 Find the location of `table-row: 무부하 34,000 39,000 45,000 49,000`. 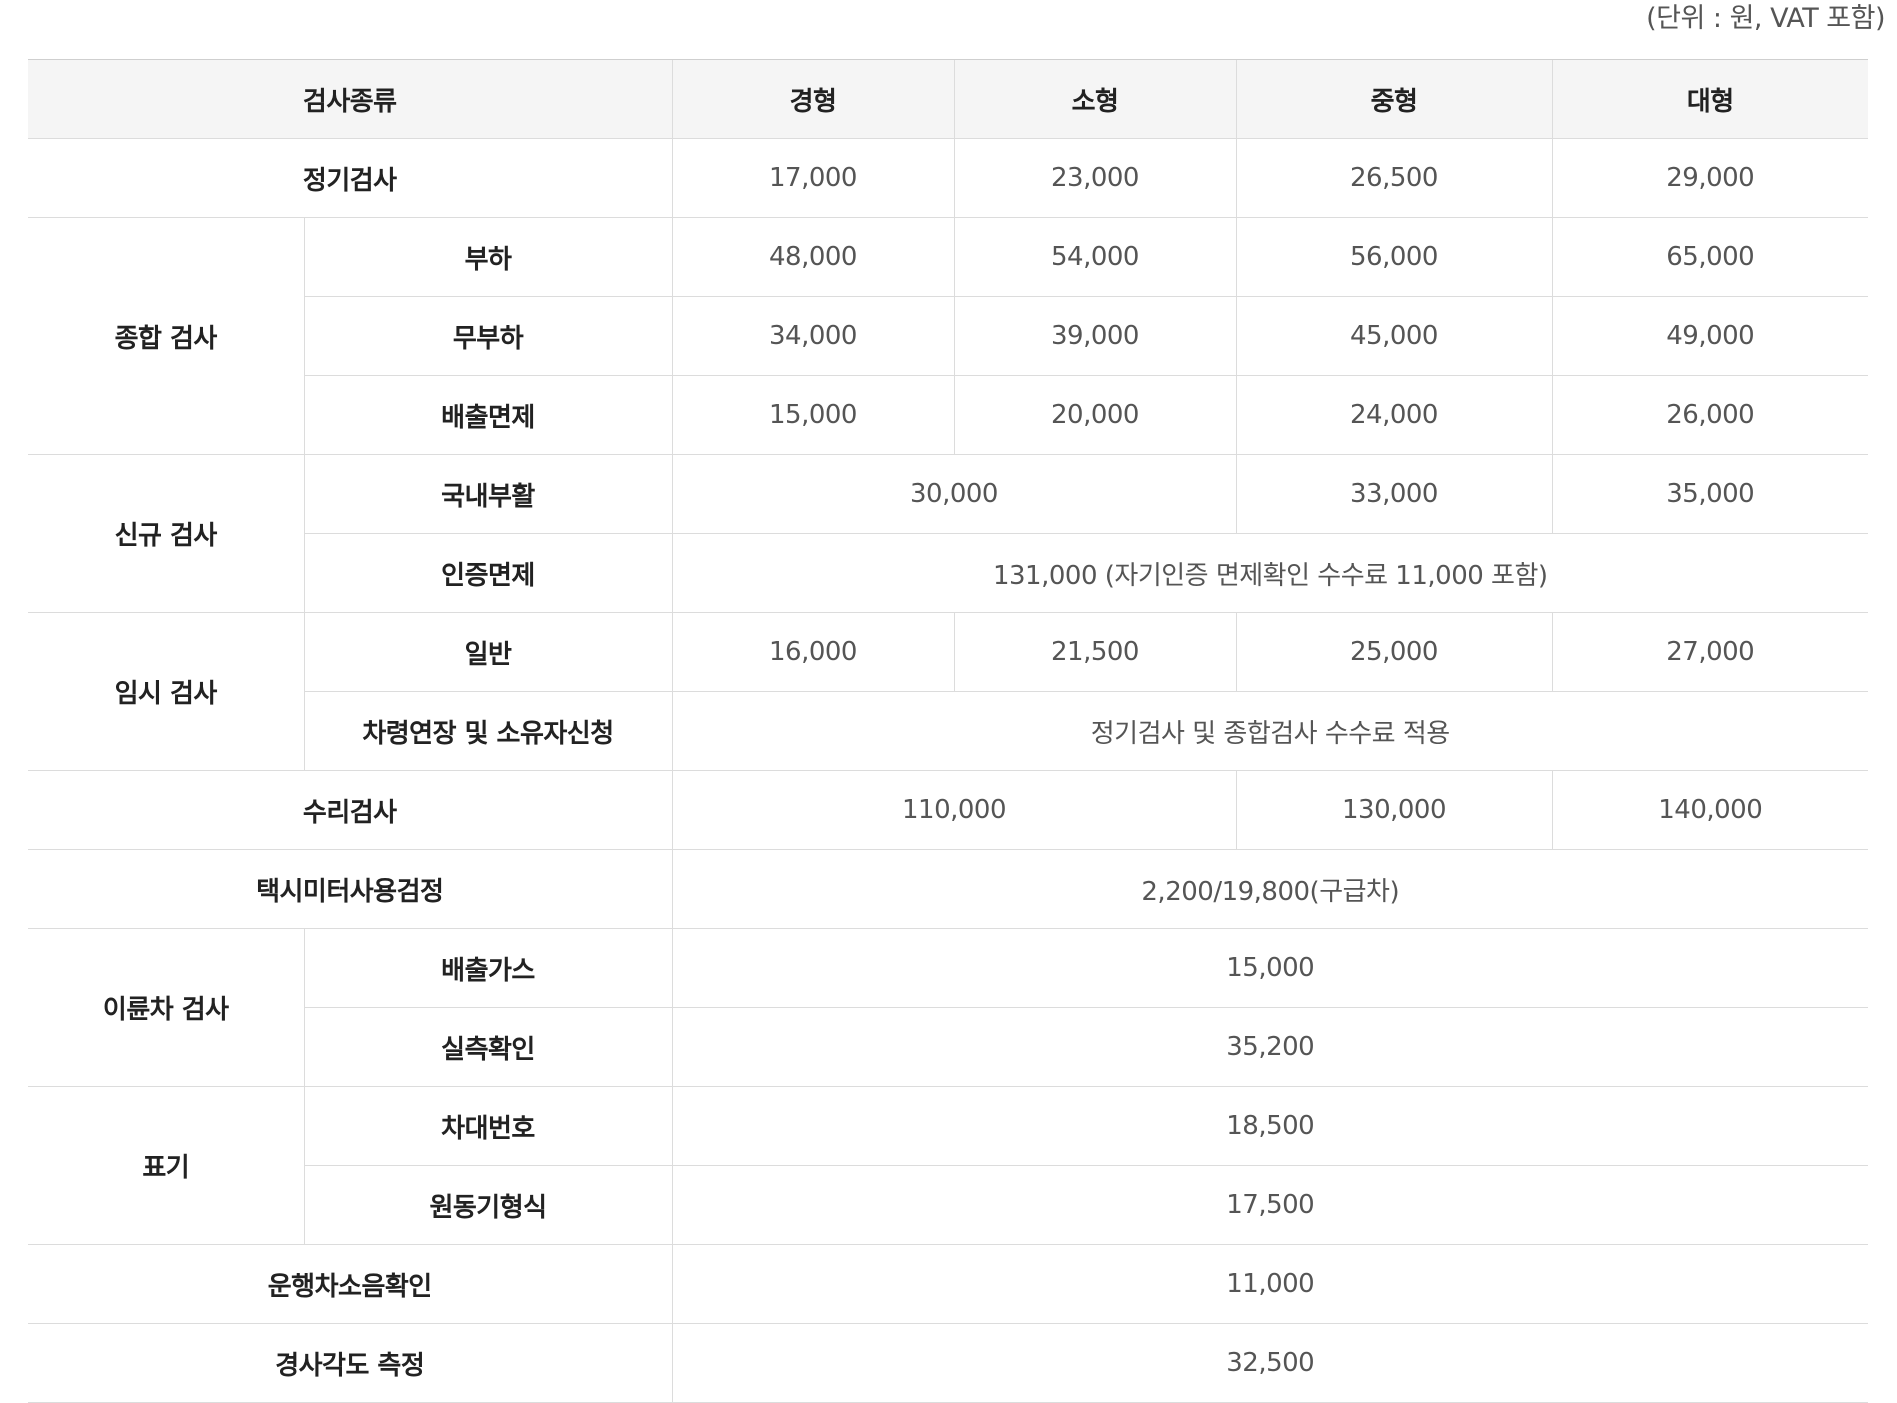

table-row: 무부하 34,000 39,000 45,000 49,000 is located at coordinates (948, 336).